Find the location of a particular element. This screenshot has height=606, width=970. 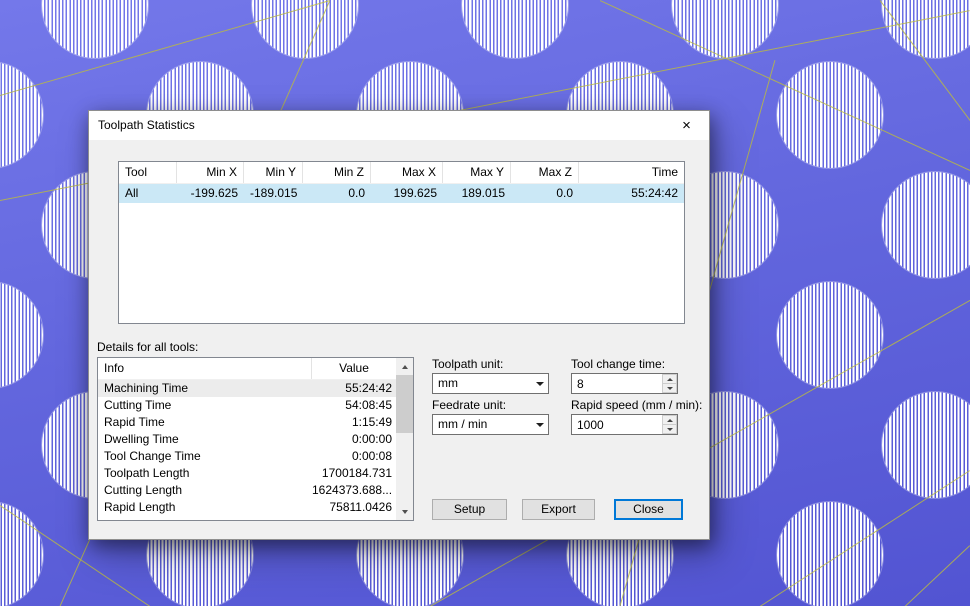

feedrate-unit-combobox: mm / min is located at coordinates (490, 424).